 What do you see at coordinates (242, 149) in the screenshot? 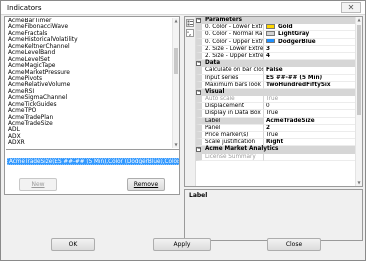
I see `category-label: Acme Market Analytics` at bounding box center [242, 149].